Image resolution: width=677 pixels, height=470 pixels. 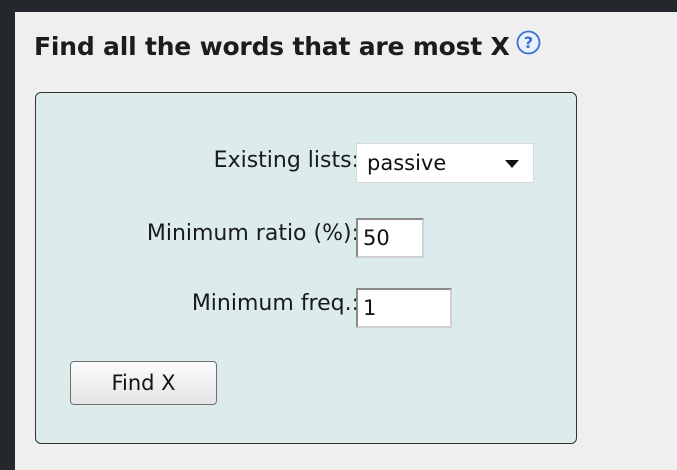 I want to click on minimum-freq-input: 1, so click(x=404, y=308).